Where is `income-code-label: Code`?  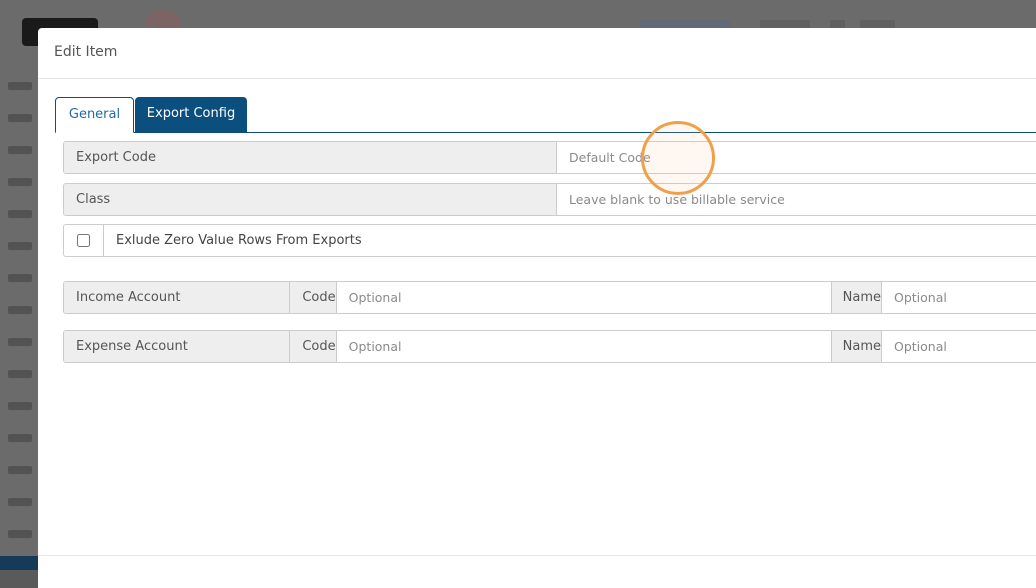 income-code-label: Code is located at coordinates (313, 297).